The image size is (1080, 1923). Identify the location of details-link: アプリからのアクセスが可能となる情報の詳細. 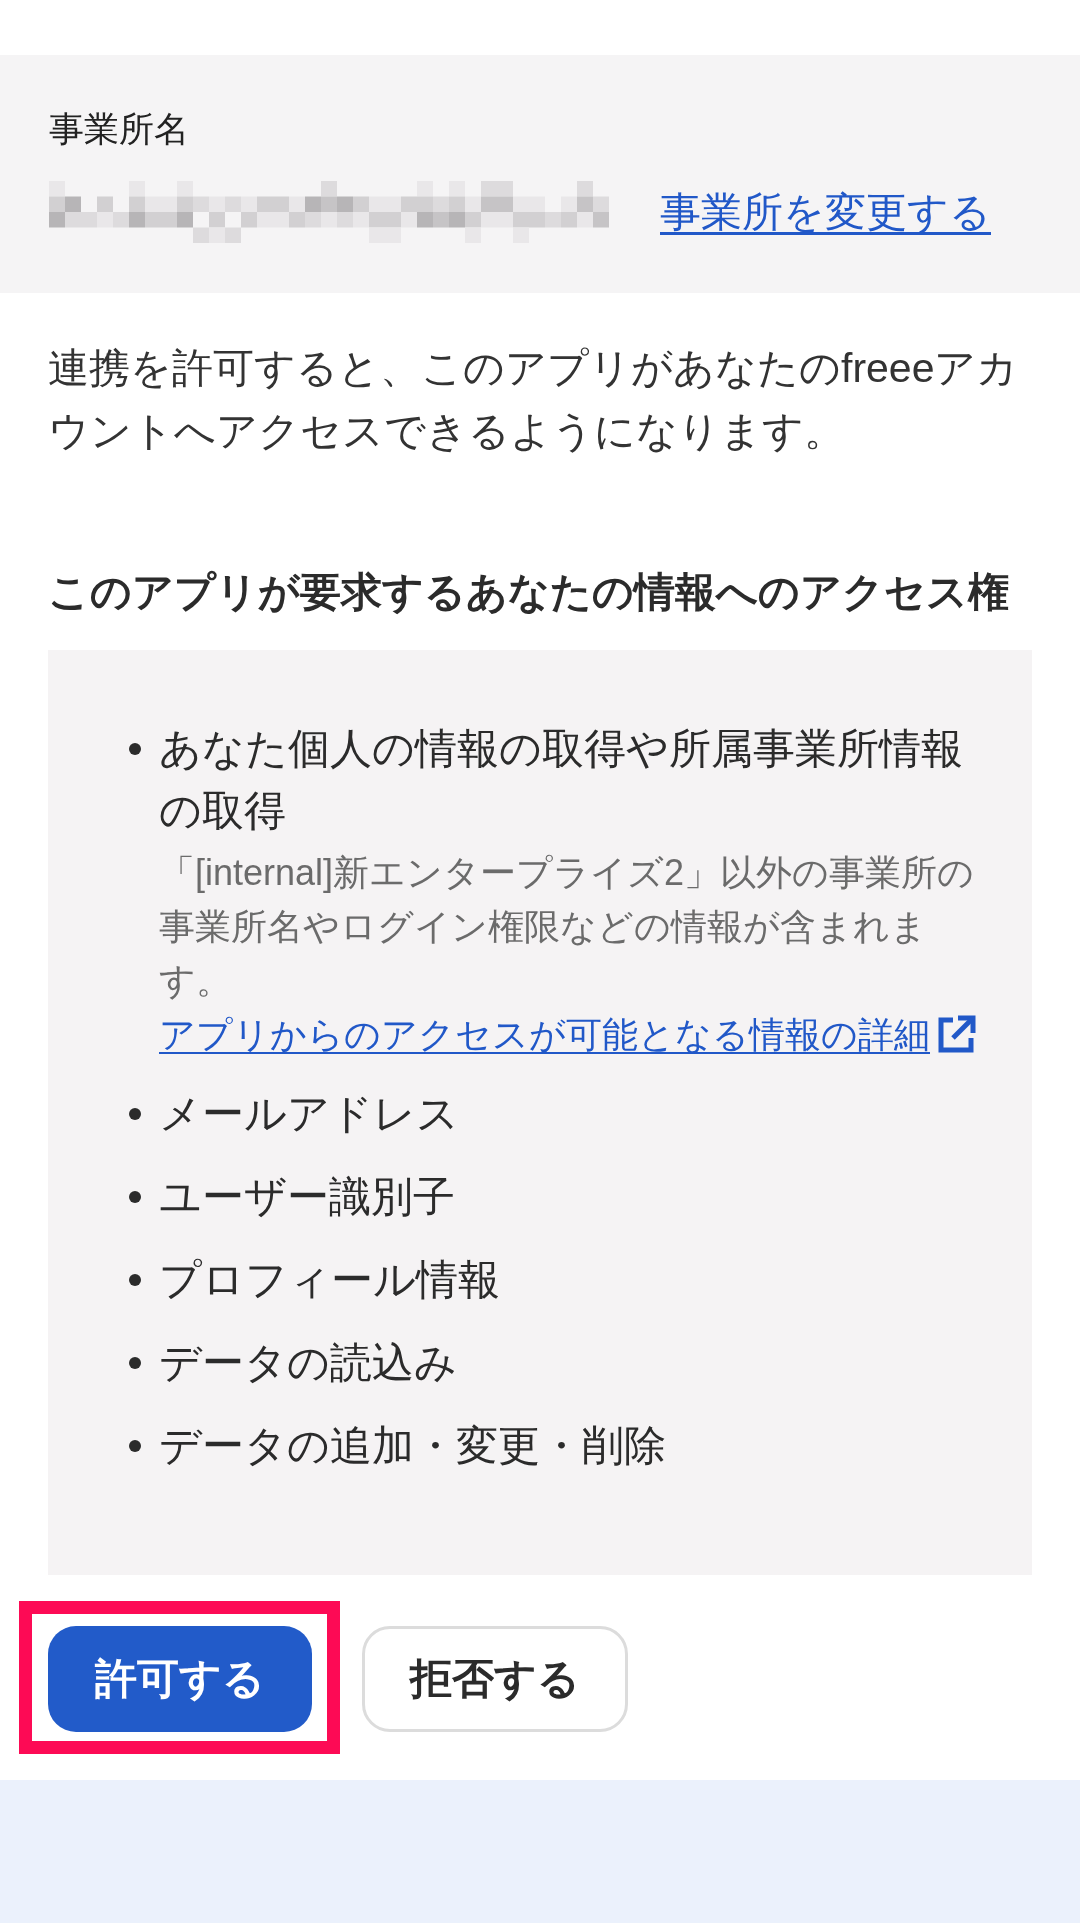
(567, 1035).